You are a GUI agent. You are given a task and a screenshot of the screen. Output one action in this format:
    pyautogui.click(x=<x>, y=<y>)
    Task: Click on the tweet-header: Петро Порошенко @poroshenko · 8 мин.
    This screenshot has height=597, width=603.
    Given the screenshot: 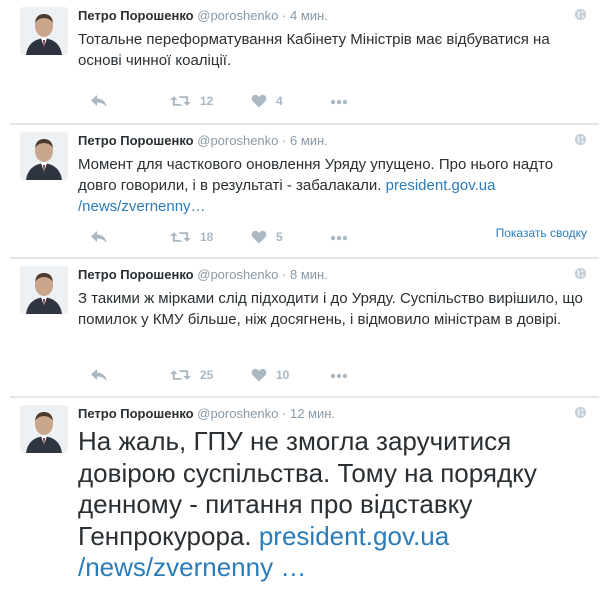 What is the action you would take?
    pyautogui.click(x=203, y=275)
    